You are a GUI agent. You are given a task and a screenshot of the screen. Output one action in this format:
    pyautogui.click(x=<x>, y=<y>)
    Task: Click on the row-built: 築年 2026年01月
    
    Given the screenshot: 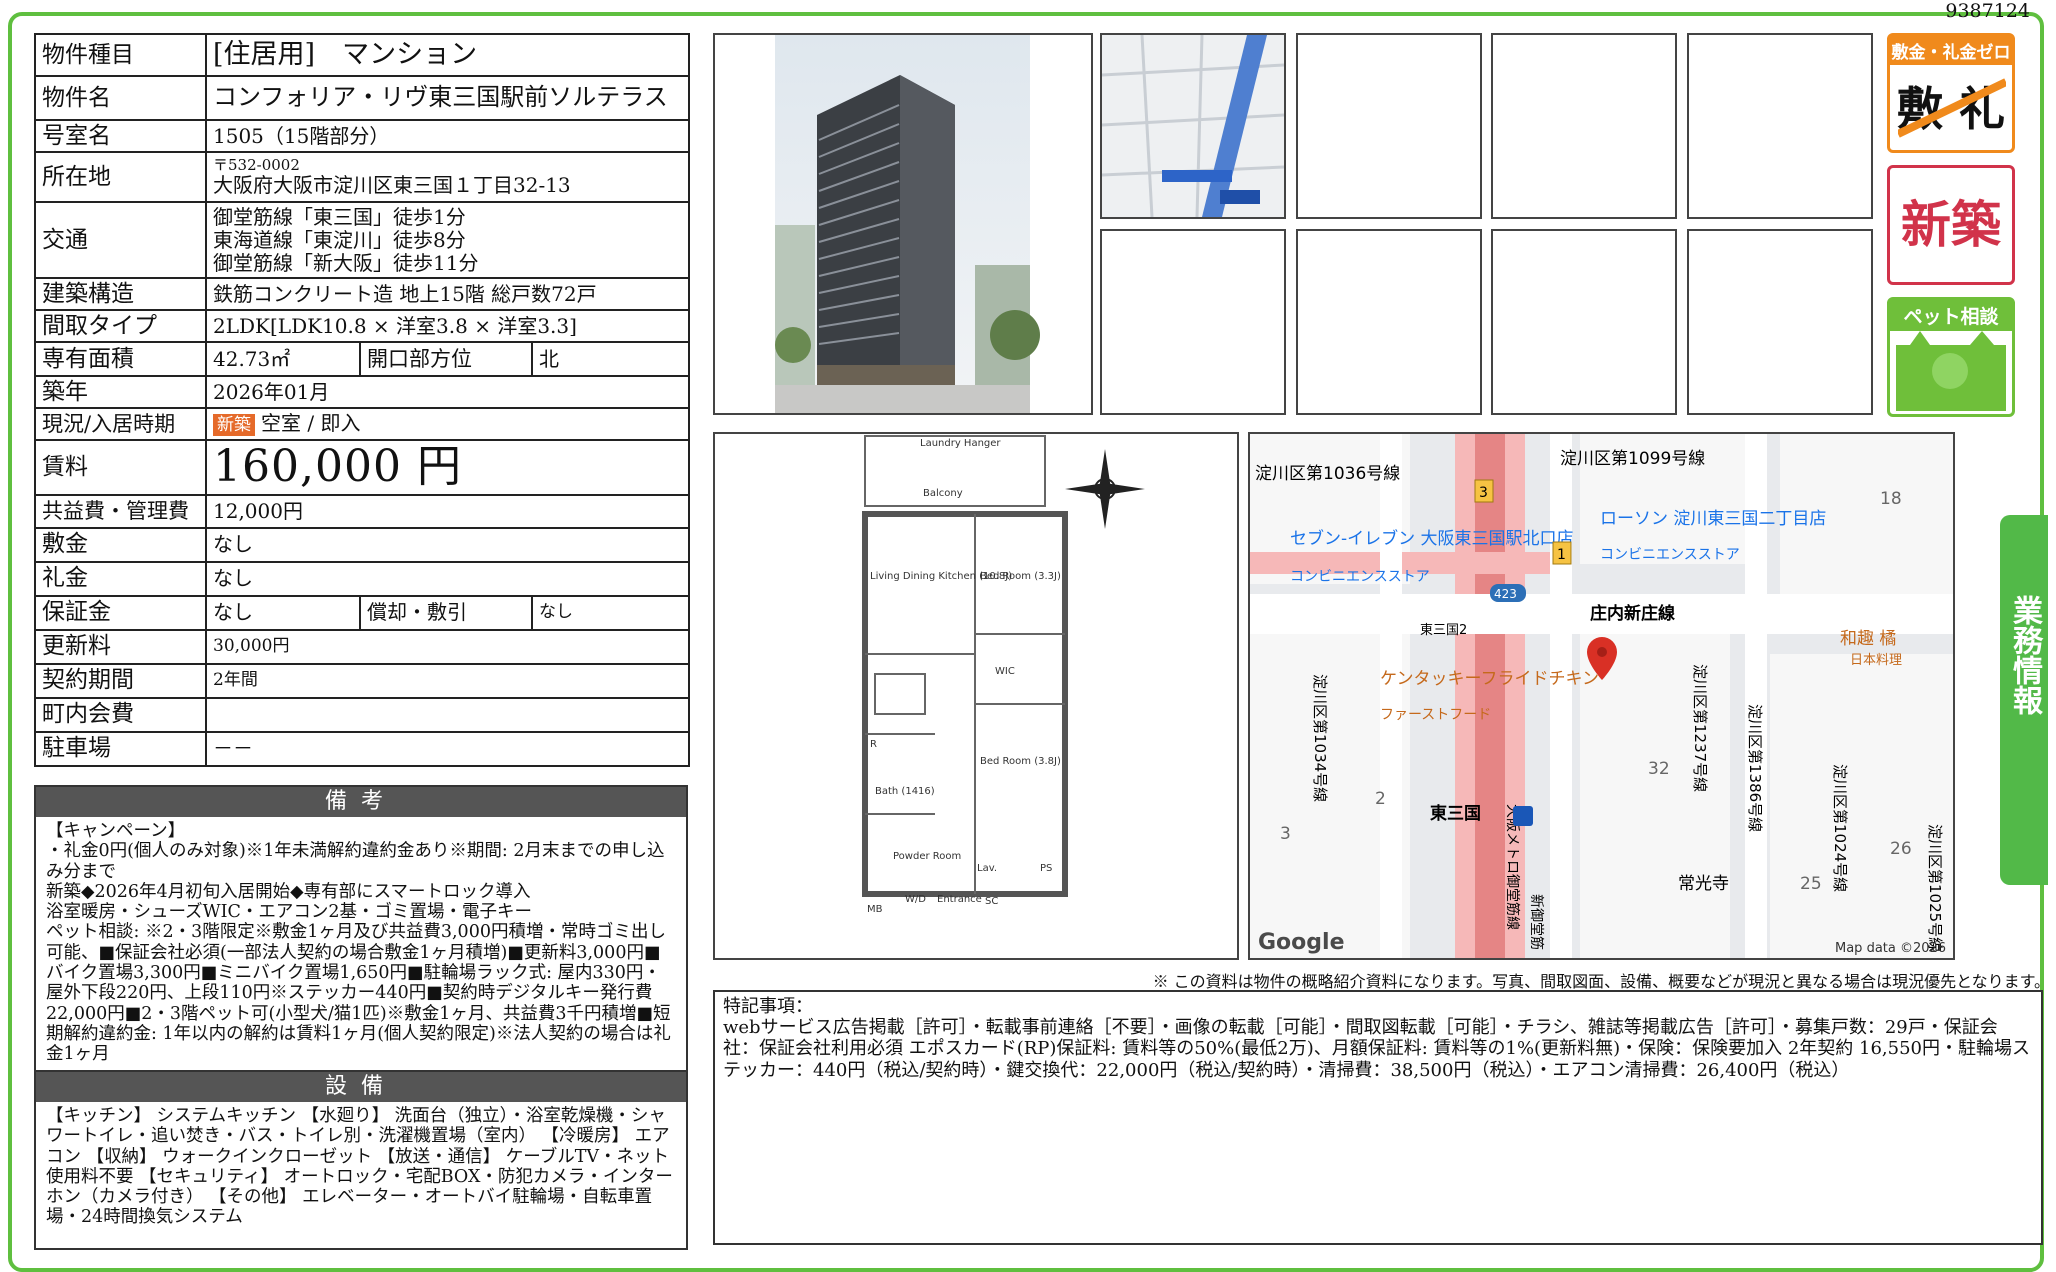 What is the action you would take?
    pyautogui.click(x=362, y=392)
    